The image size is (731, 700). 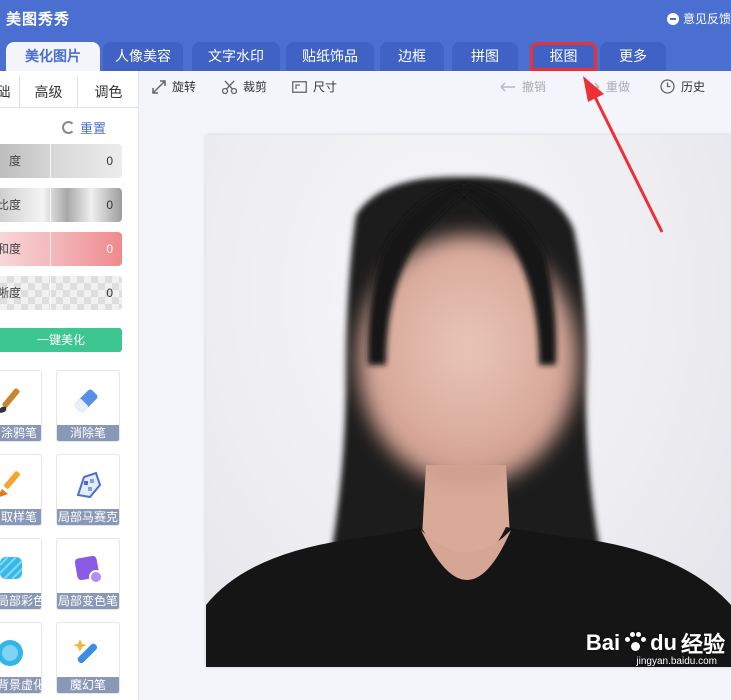 What do you see at coordinates (88, 601) in the screenshot?
I see `tool-label: 局部变色笔` at bounding box center [88, 601].